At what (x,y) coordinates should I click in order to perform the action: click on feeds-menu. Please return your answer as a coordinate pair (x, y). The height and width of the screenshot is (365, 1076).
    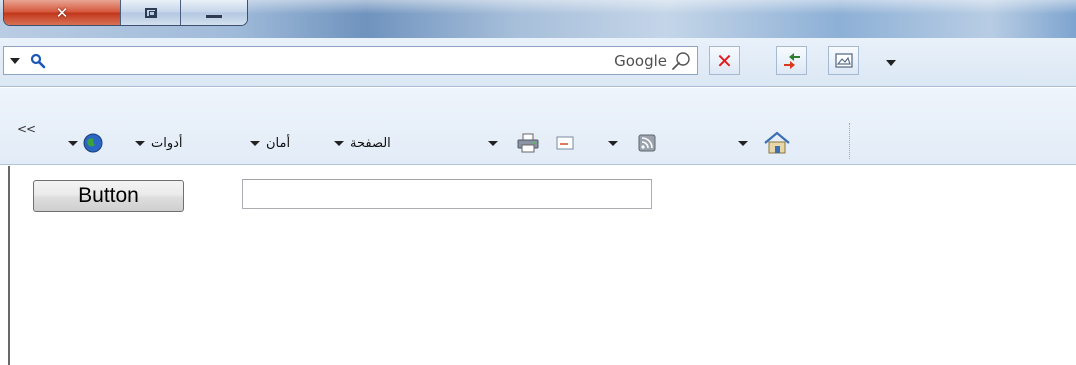
    Looking at the image, I should click on (632, 143).